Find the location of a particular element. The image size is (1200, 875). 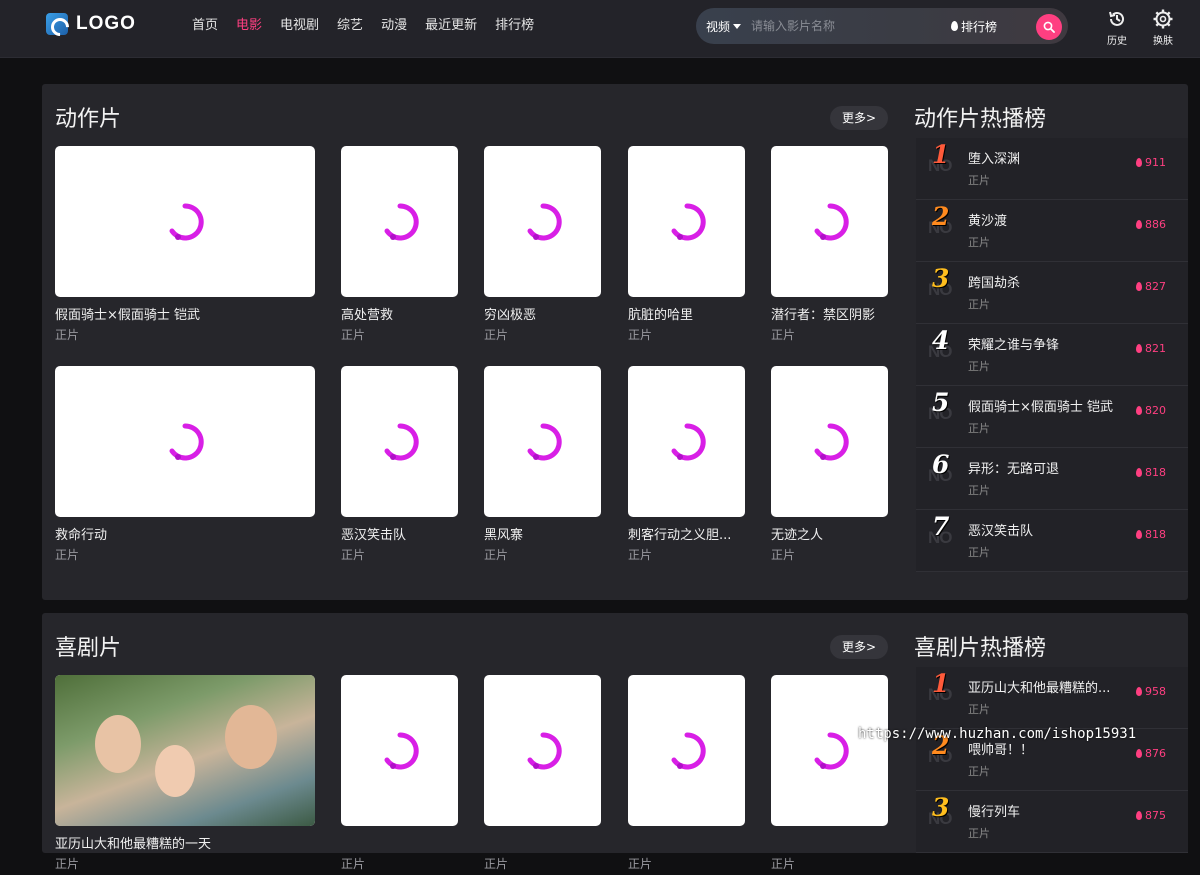

rank-heat: 911 is located at coordinates (1151, 162).